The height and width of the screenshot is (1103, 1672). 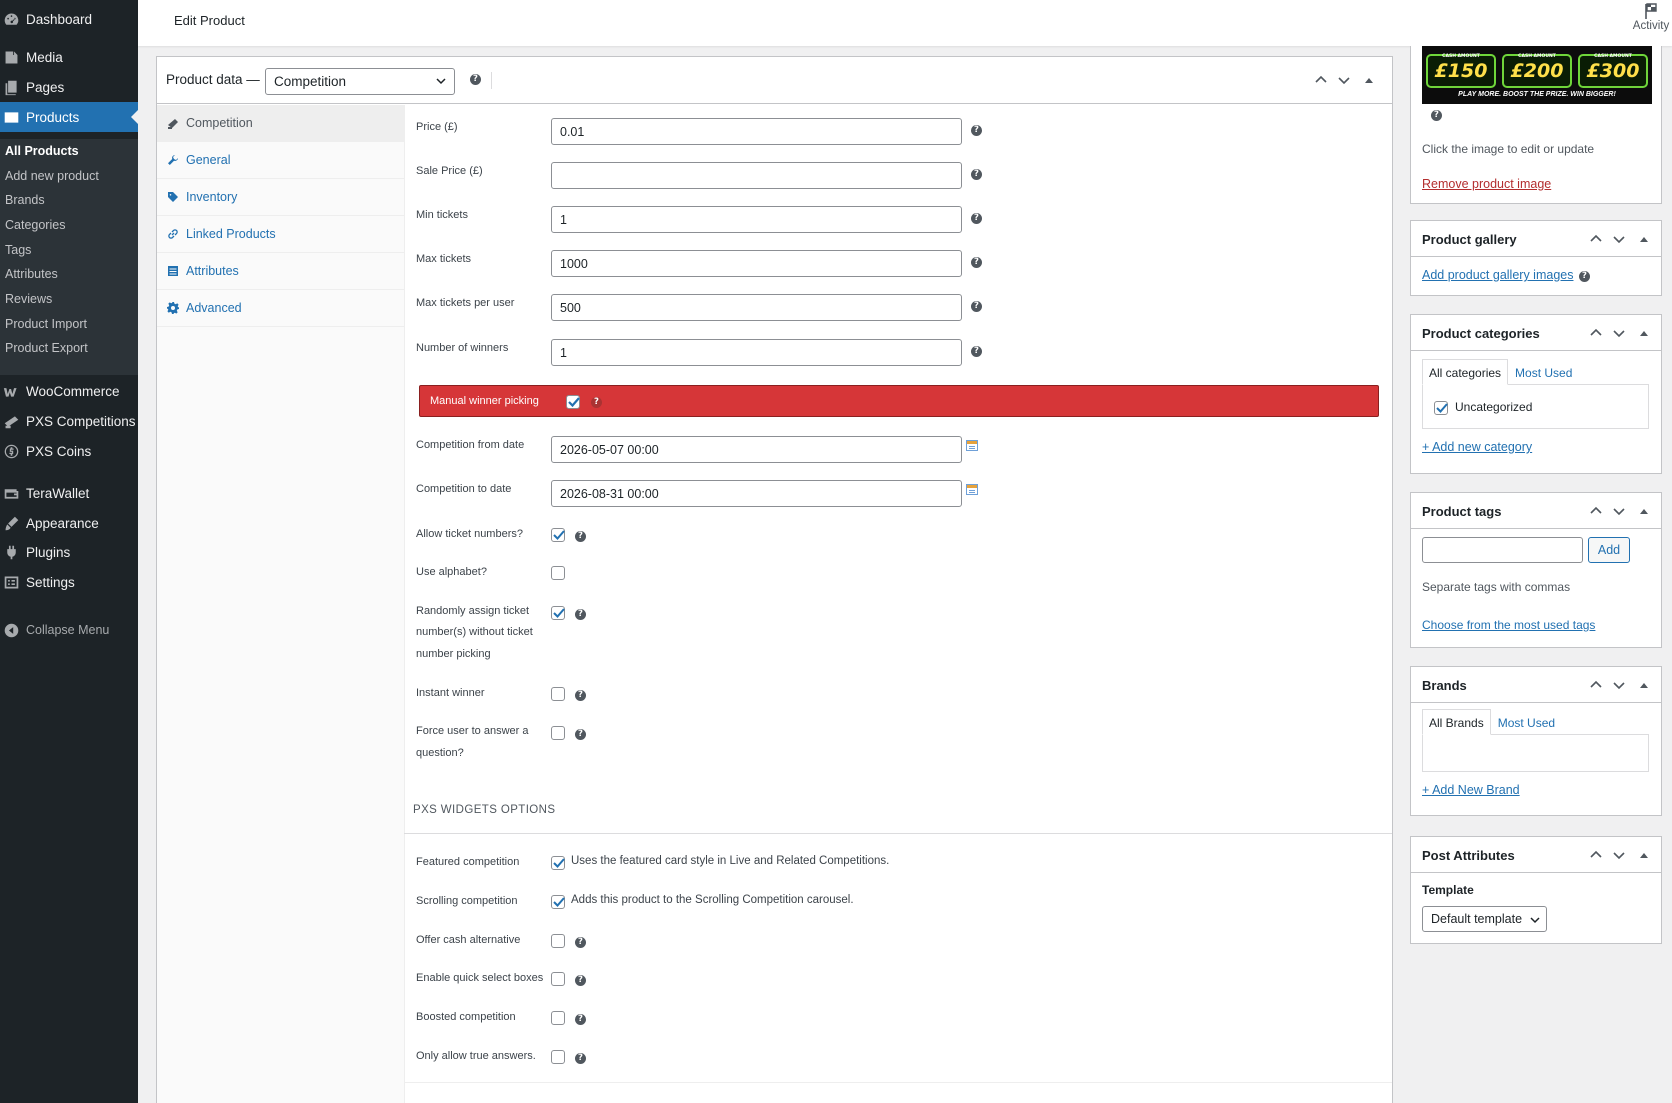 I want to click on tab-most-used-categories: Most Used, so click(x=1543, y=372).